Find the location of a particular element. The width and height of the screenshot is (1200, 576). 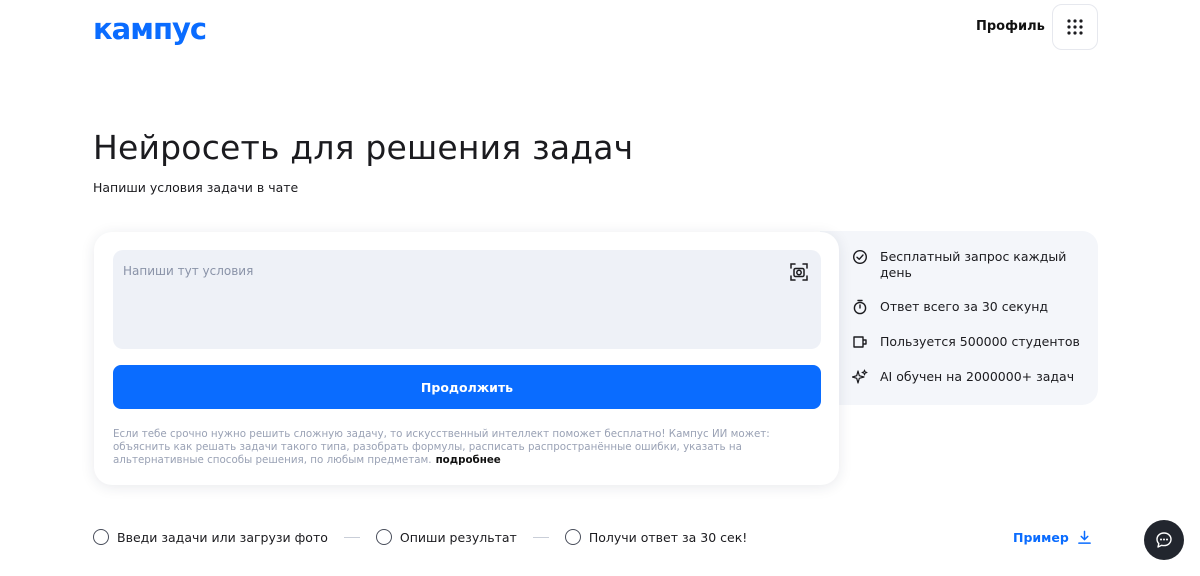

example-label: Пример is located at coordinates (1041, 537).